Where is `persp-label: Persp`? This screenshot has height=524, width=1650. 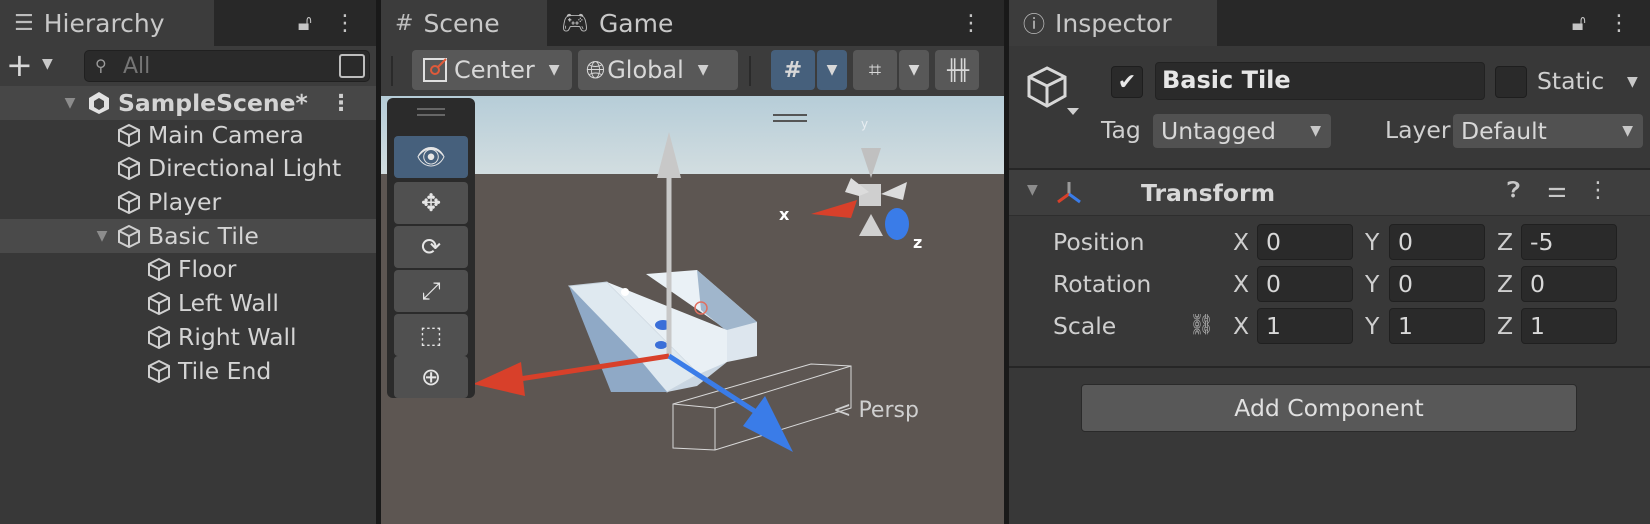 persp-label: Persp is located at coordinates (888, 410).